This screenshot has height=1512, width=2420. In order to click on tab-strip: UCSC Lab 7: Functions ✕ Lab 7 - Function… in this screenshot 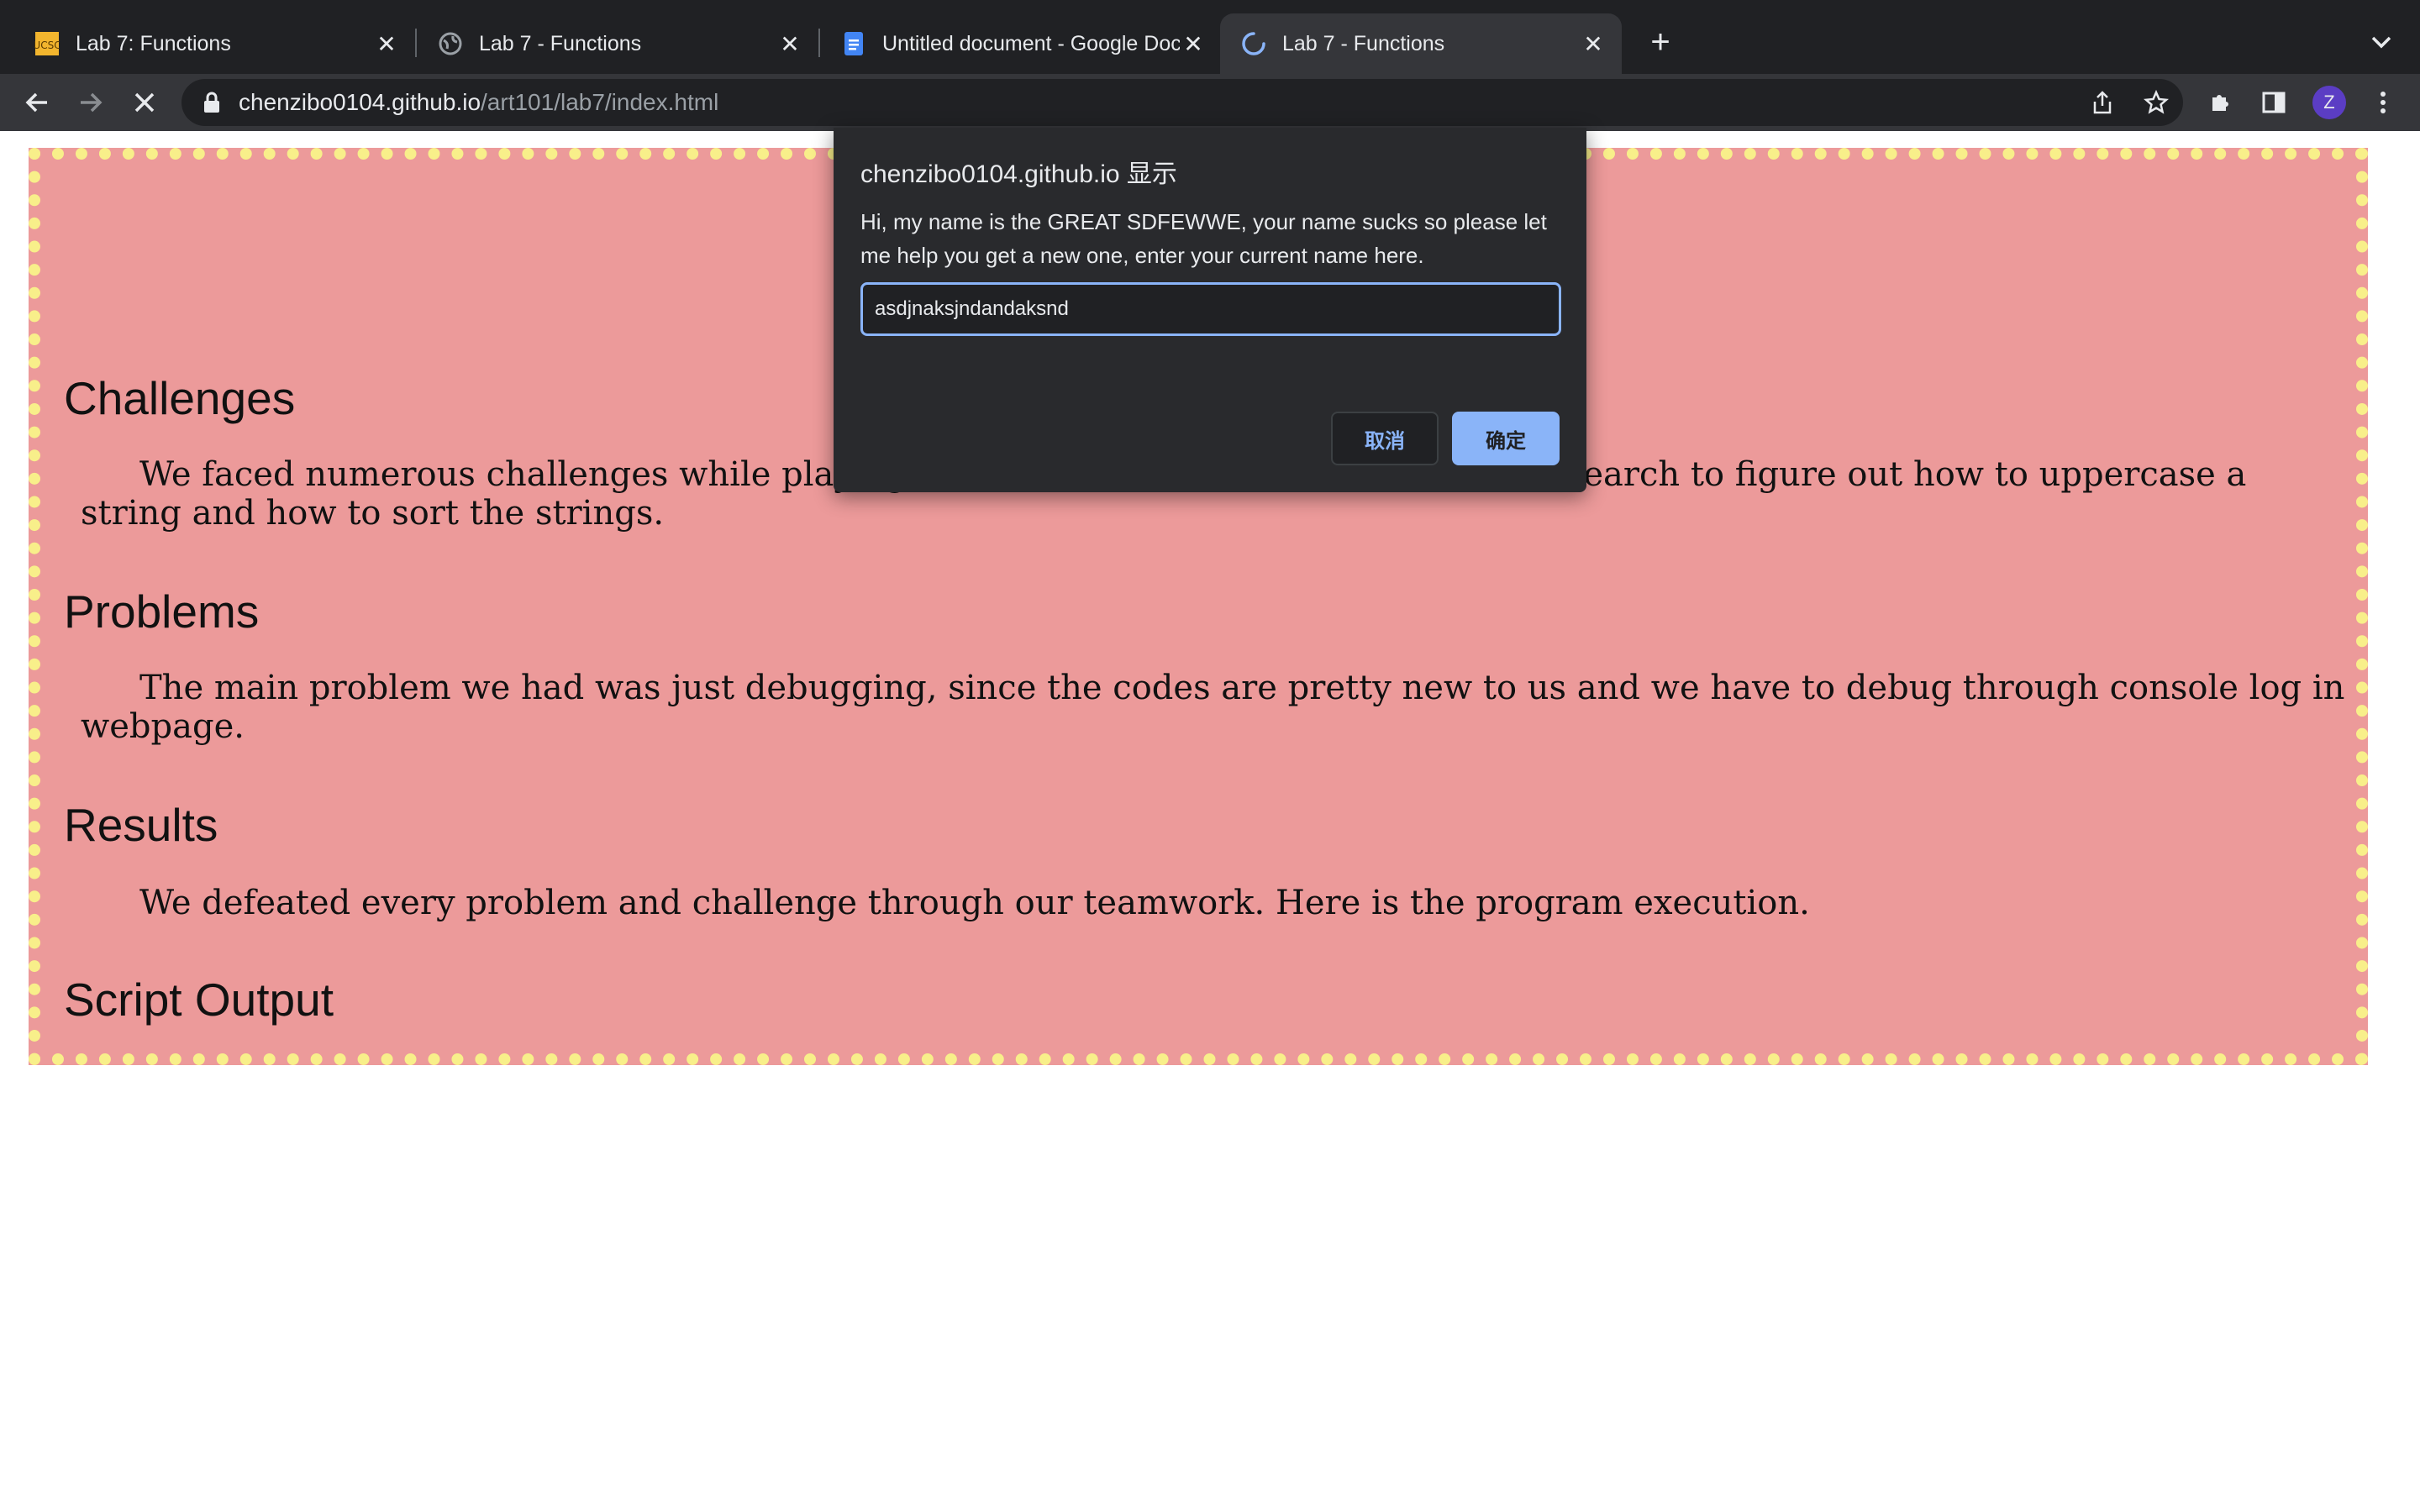, I will do `click(1210, 37)`.